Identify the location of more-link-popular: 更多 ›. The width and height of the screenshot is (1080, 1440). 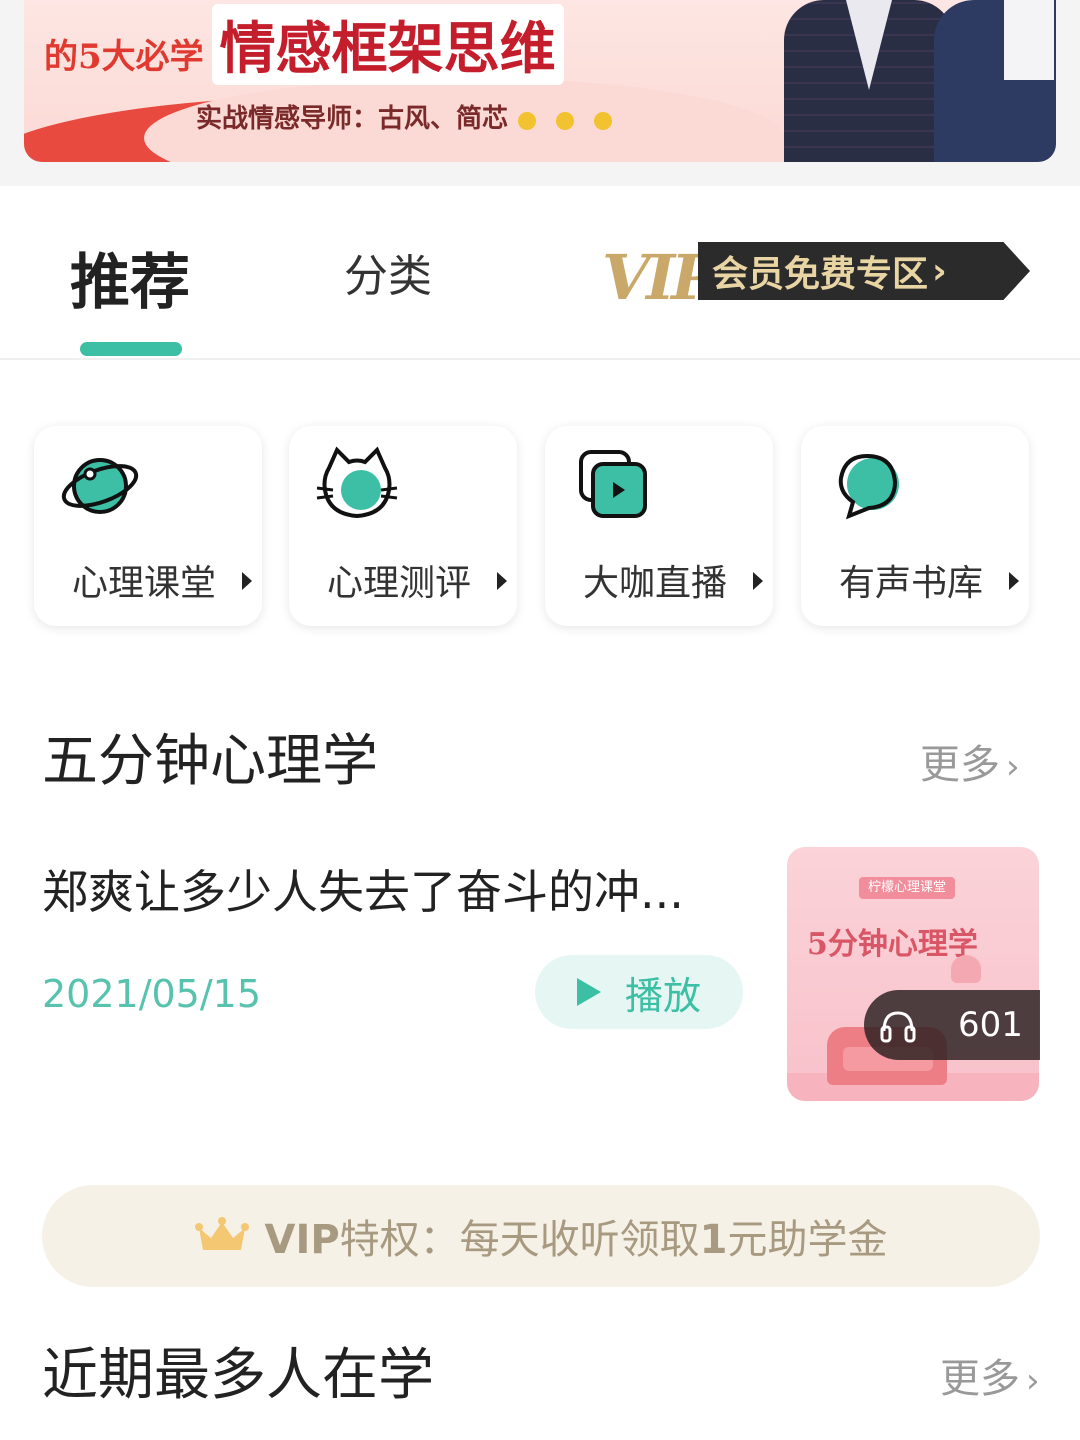
(990, 1375).